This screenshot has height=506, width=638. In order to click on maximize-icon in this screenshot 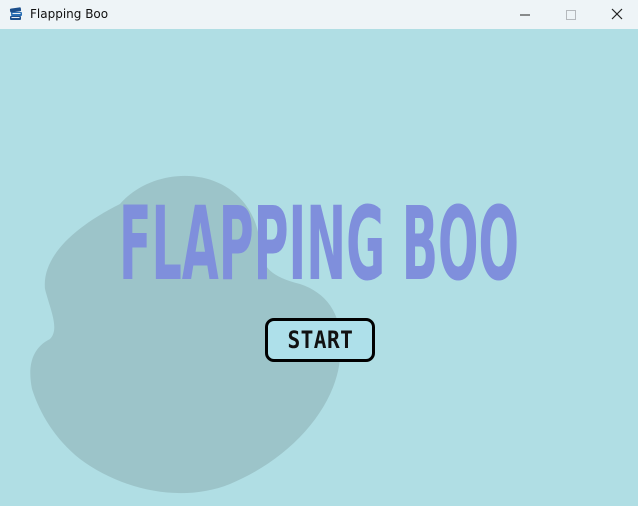, I will do `click(571, 14)`.